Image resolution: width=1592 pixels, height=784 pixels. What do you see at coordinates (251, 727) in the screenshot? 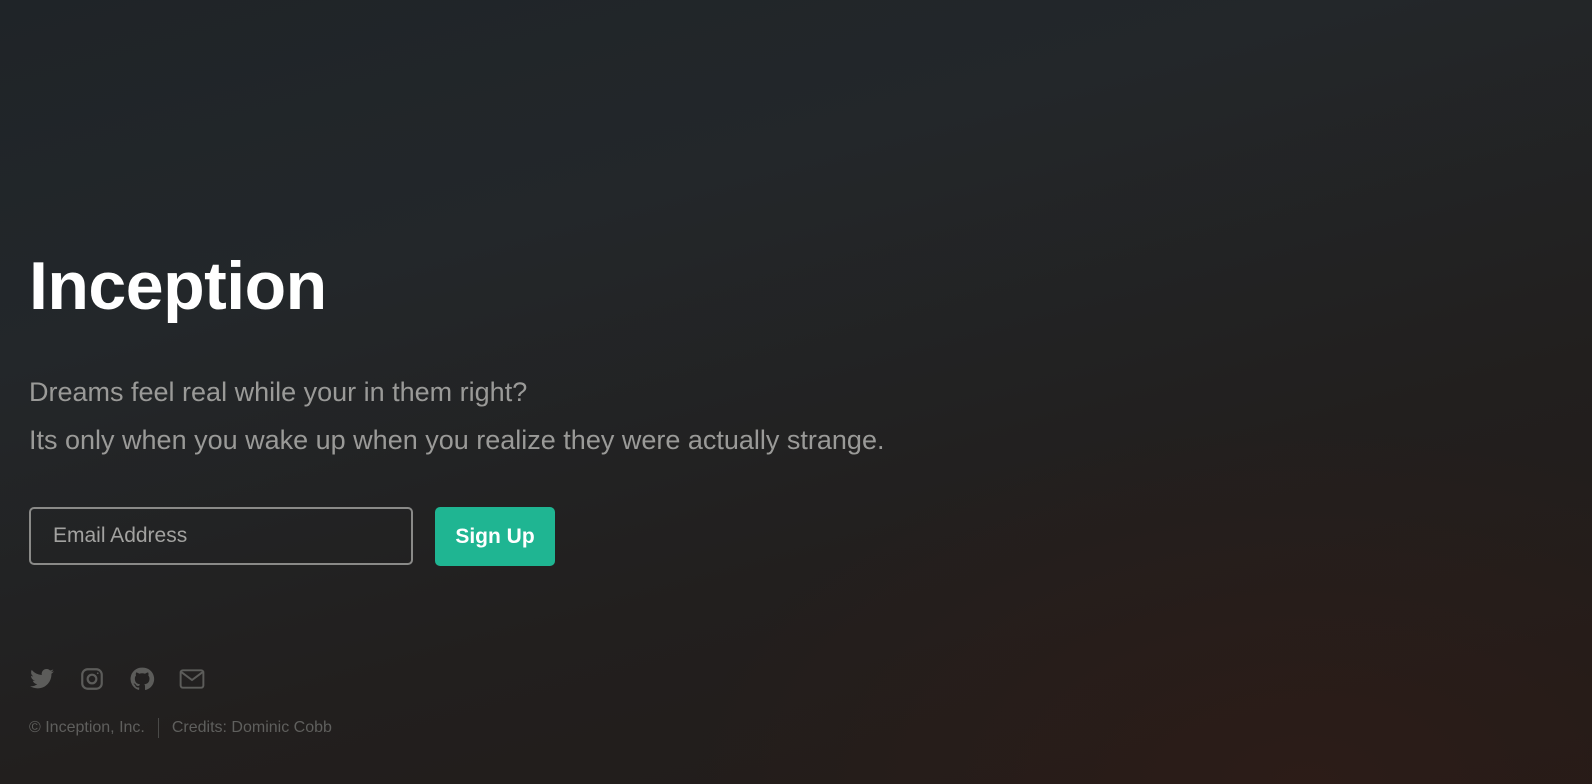
I see `credits-text: Credits: Dominic Cobb` at bounding box center [251, 727].